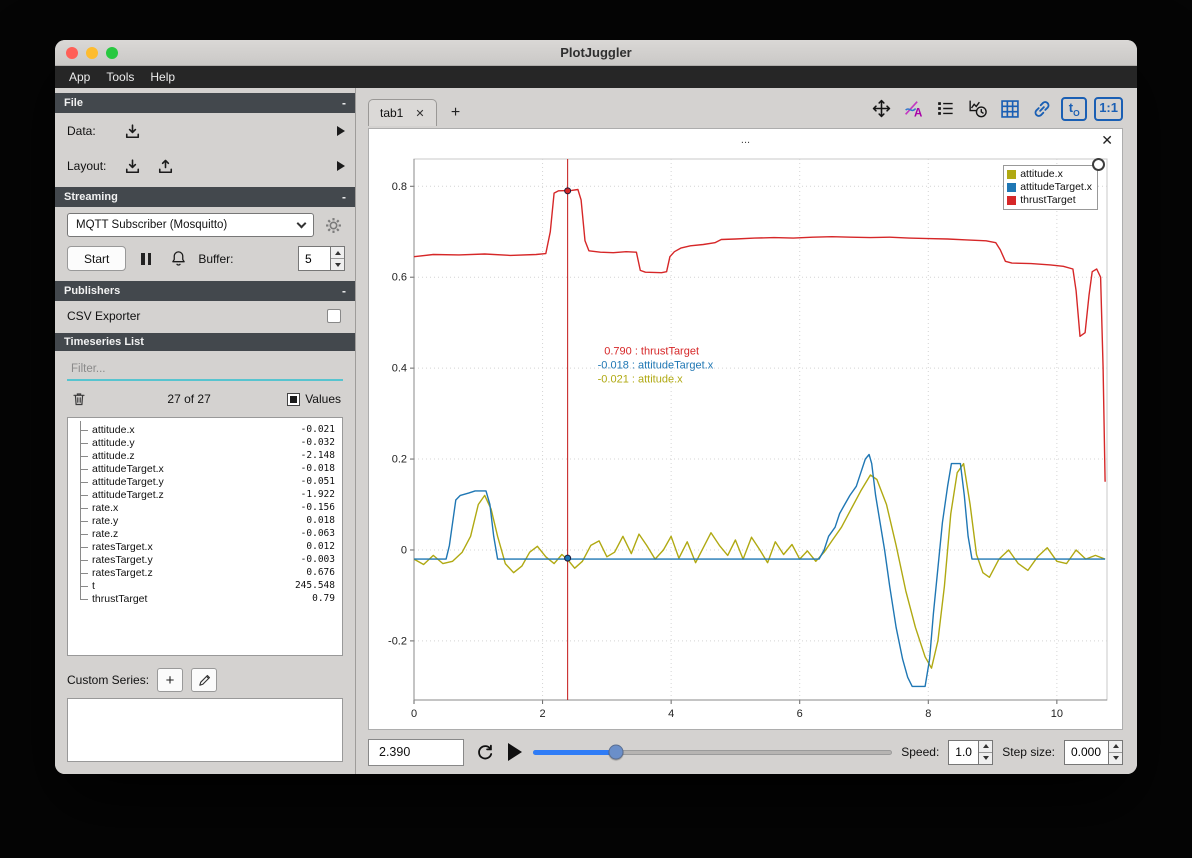  Describe the element at coordinates (120, 77) in the screenshot. I see `menu-tools: Tools` at that location.